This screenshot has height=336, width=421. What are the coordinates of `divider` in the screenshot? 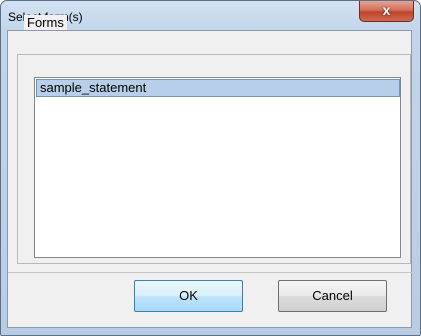 It's located at (210, 272).